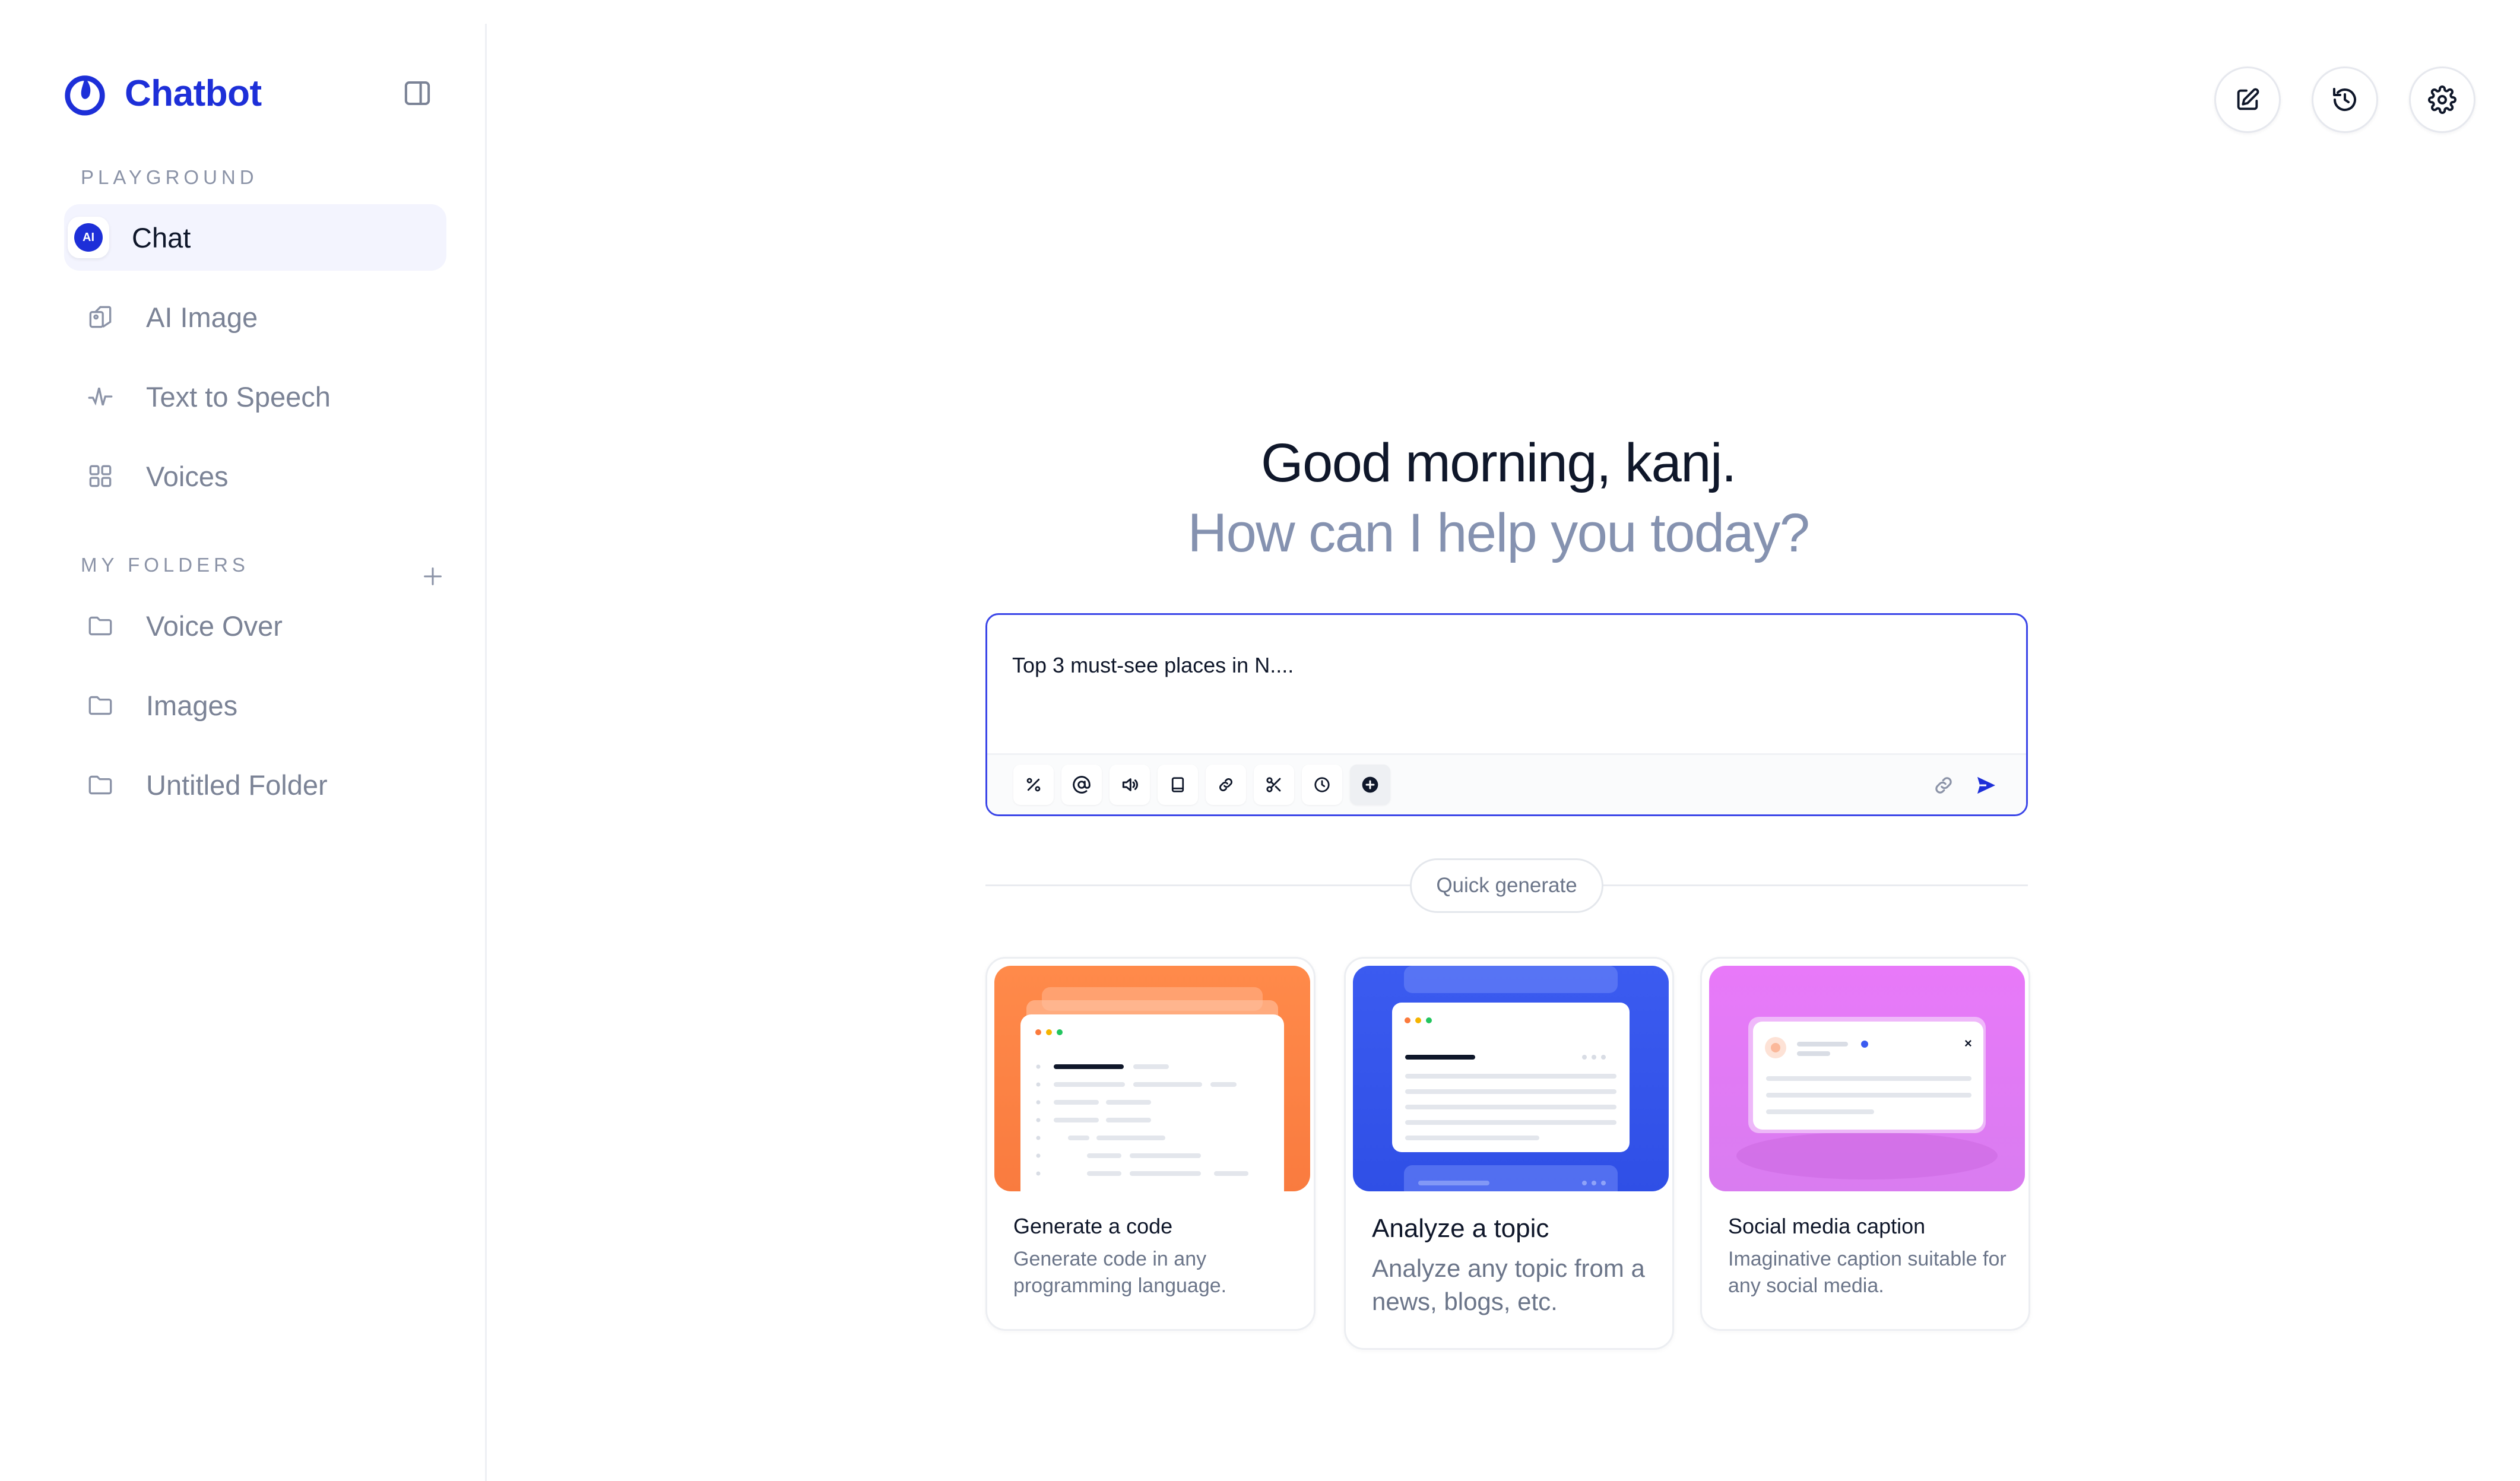 This screenshot has height=1481, width=2520. What do you see at coordinates (100, 317) in the screenshot?
I see `image-icon` at bounding box center [100, 317].